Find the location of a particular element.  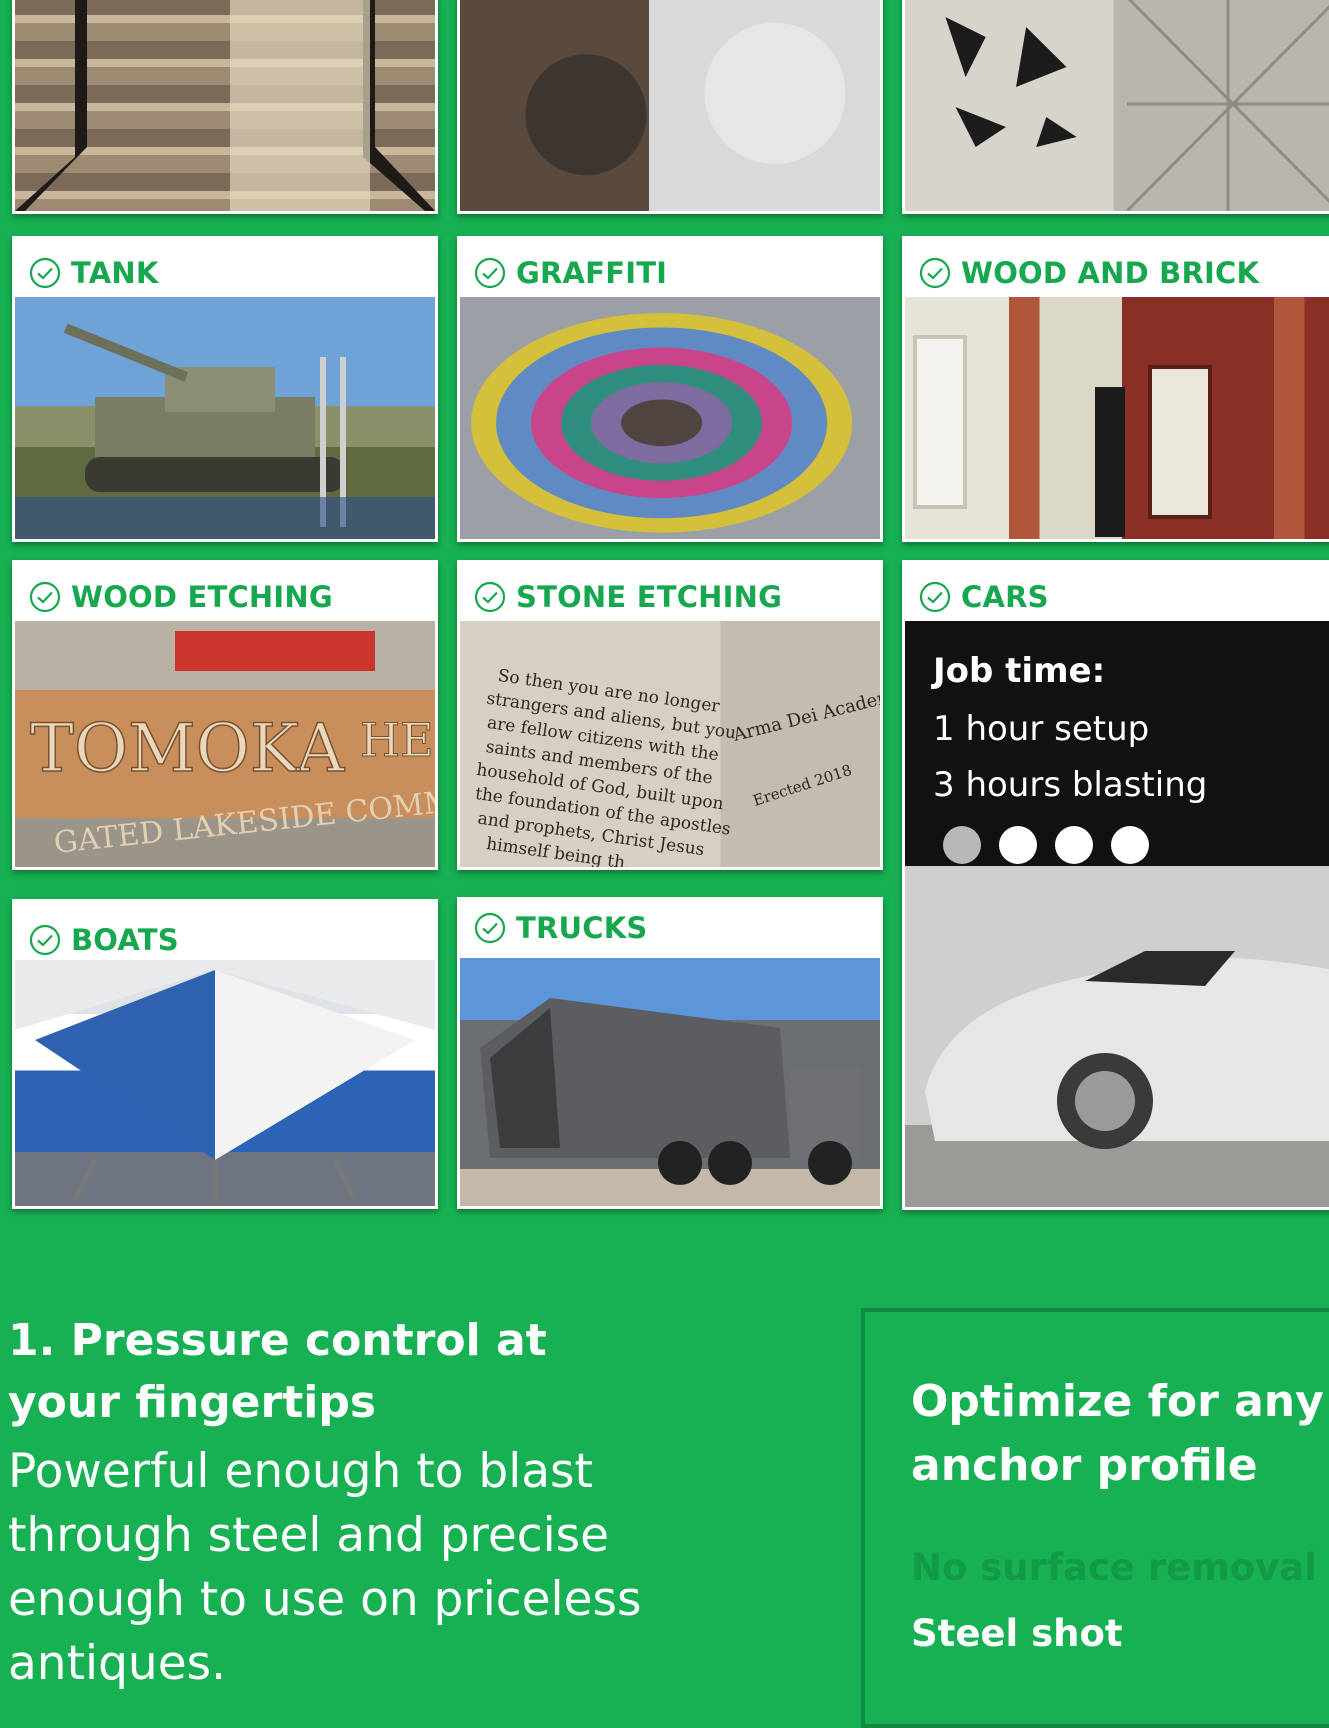

ceiling-photo is located at coordinates (1117, 105).